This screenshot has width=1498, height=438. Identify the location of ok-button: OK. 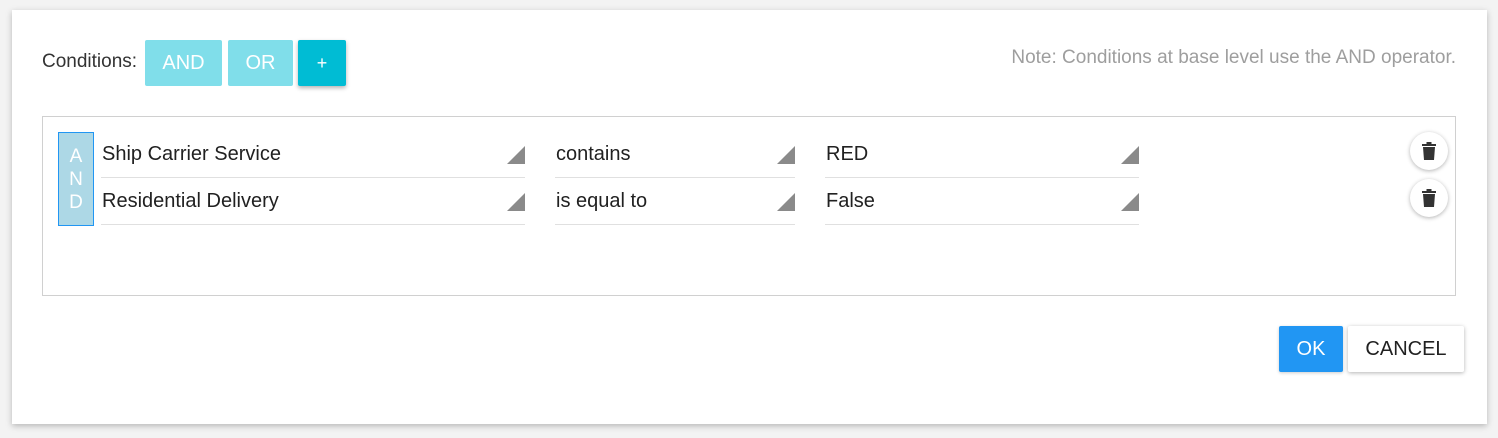
(1311, 349).